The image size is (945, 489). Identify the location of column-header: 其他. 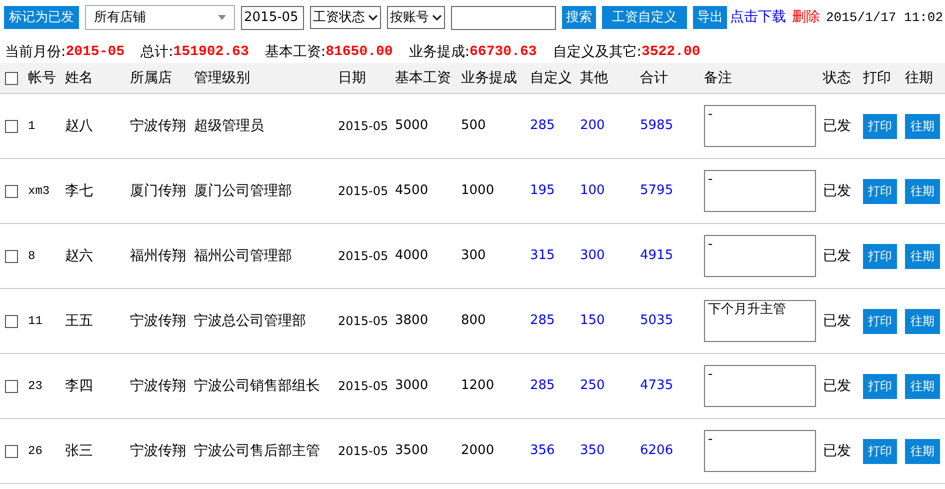
(594, 78).